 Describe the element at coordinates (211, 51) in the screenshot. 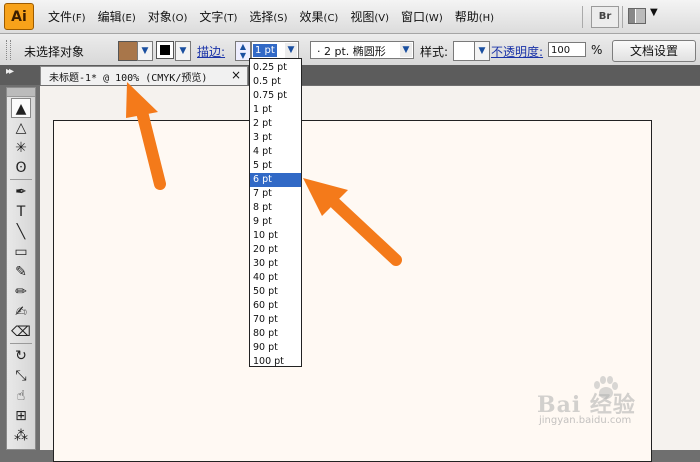

I see `stroke-label: 描边:` at that location.